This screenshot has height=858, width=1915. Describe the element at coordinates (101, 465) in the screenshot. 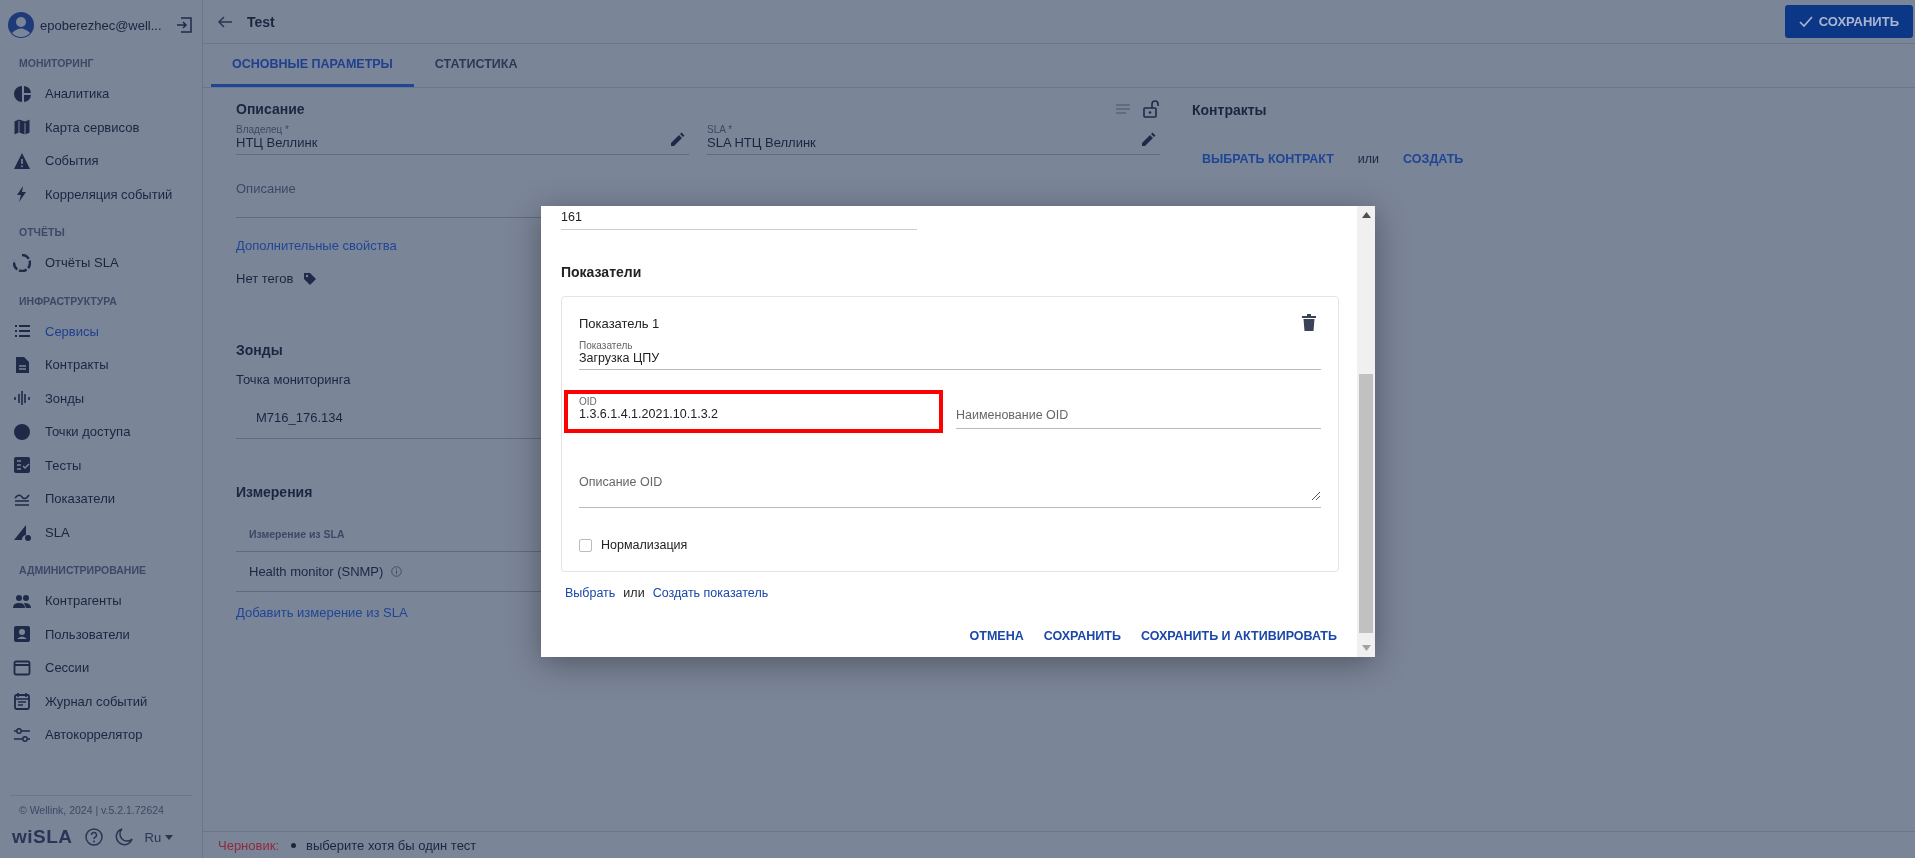

I see `sidebar-item: Тесты` at that location.